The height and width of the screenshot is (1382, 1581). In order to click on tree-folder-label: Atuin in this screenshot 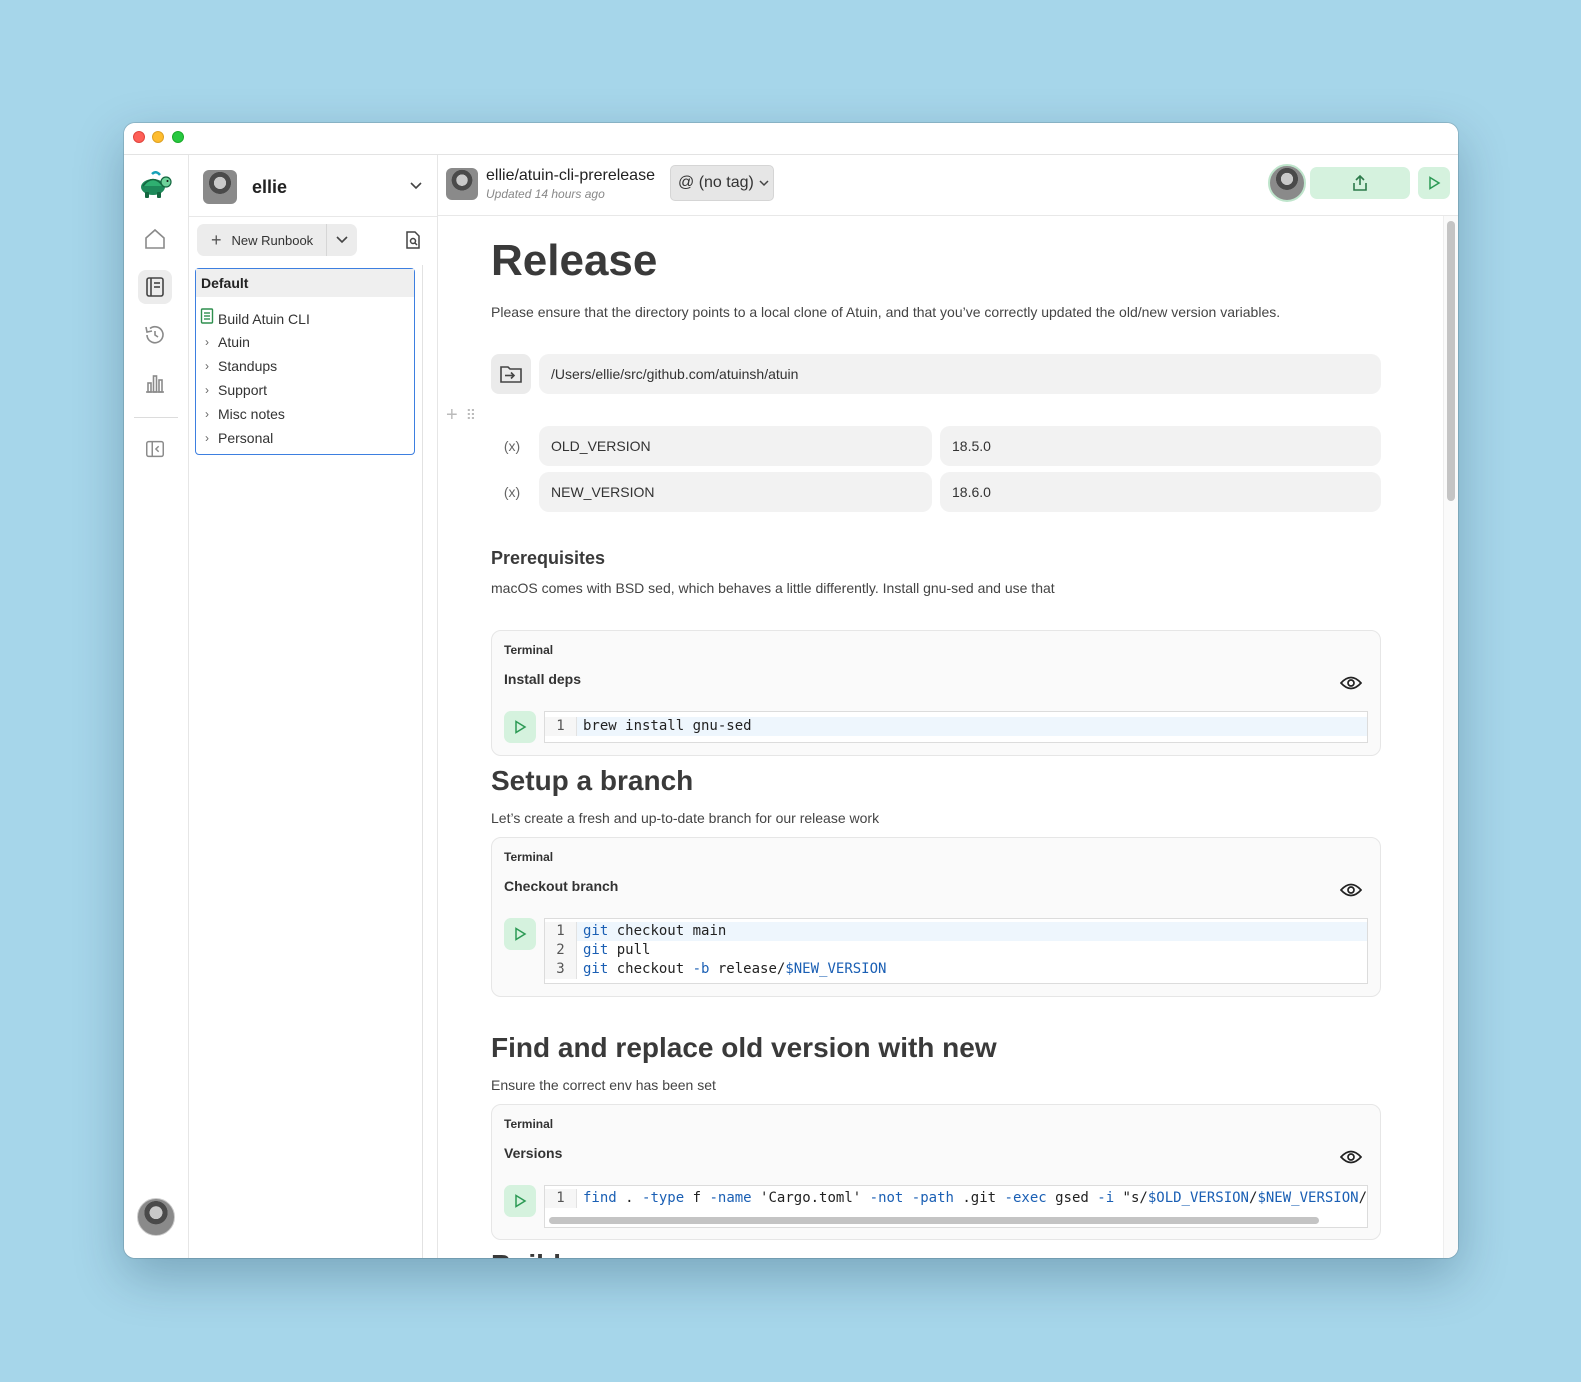, I will do `click(234, 342)`.